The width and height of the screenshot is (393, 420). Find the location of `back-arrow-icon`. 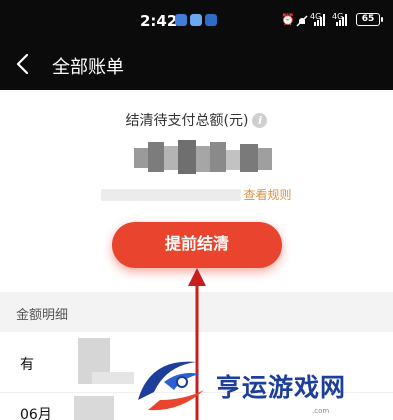

back-arrow-icon is located at coordinates (24, 64).